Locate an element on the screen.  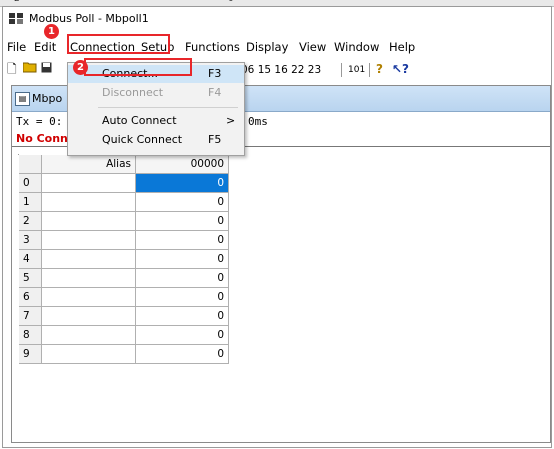
row-index: 9 is located at coordinates (30, 354).